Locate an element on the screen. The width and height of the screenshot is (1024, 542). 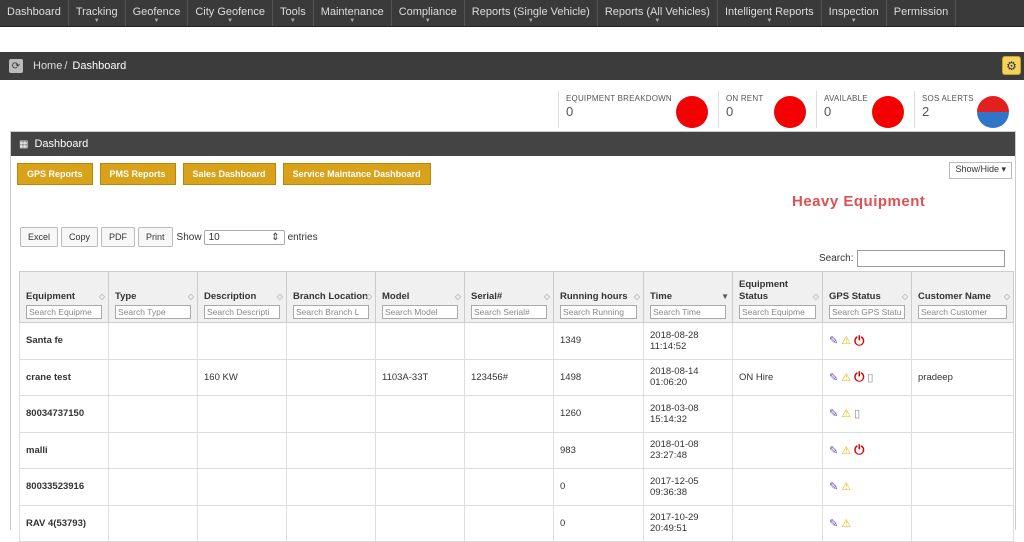
entries-select: 10 ⇕ is located at coordinates (244, 237).